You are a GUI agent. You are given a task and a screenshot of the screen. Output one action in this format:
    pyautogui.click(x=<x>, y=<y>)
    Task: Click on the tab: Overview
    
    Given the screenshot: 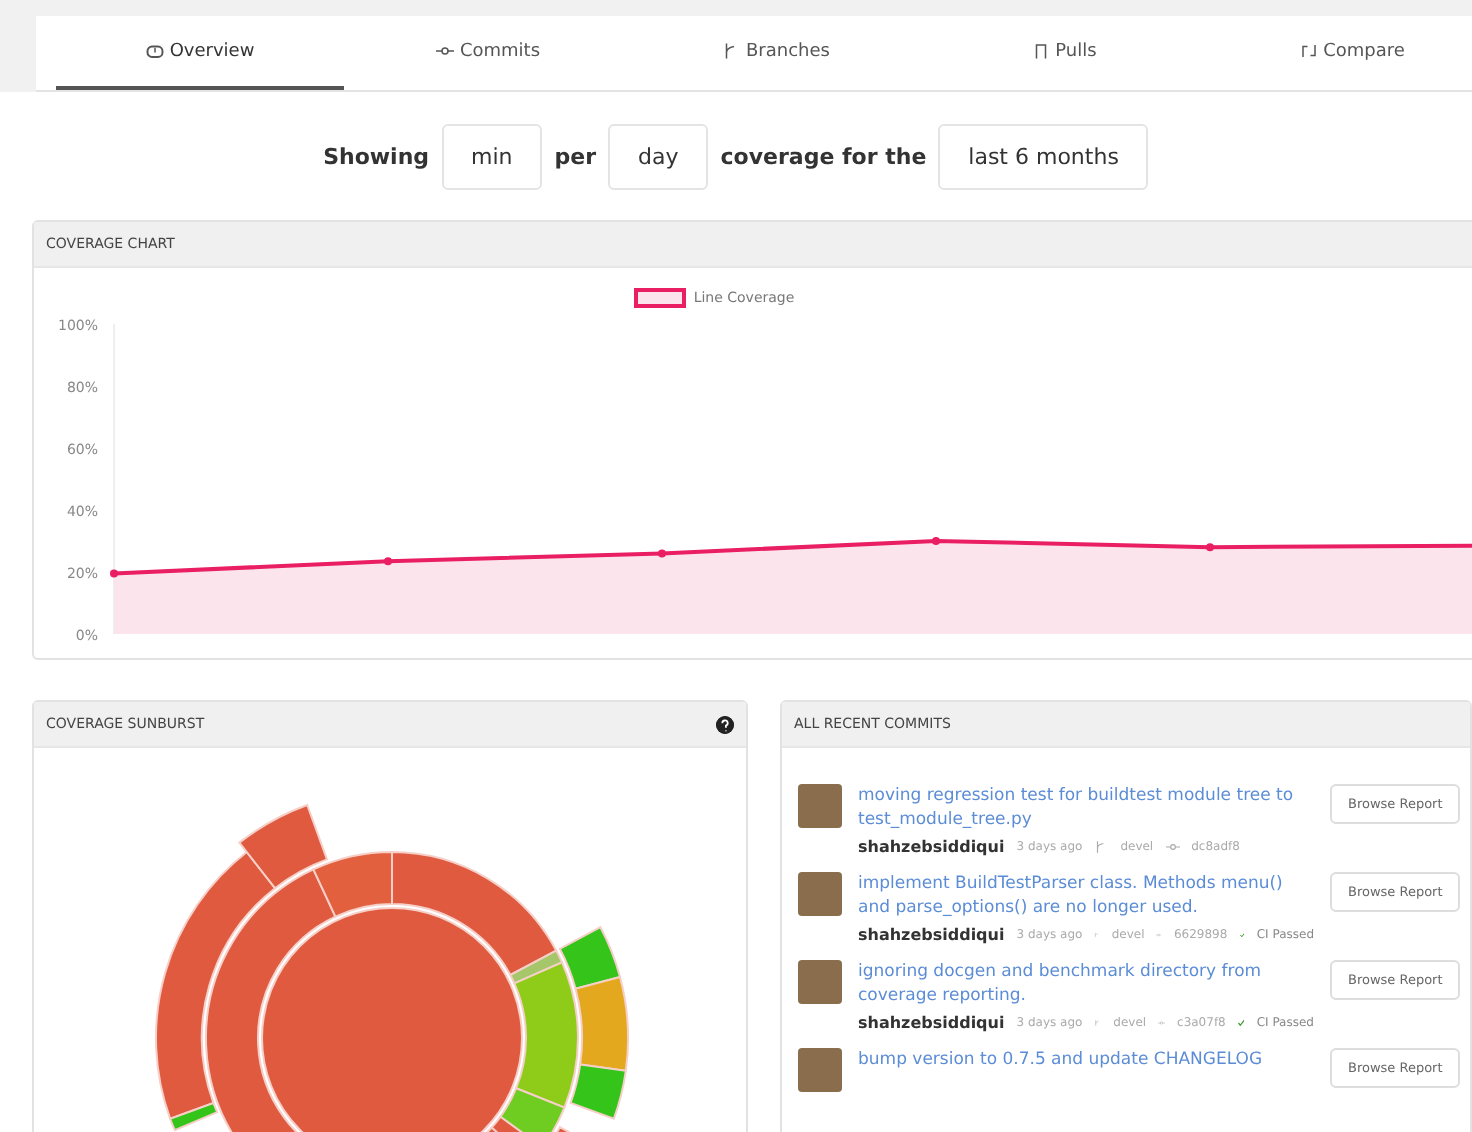 What is the action you would take?
    pyautogui.click(x=200, y=53)
    